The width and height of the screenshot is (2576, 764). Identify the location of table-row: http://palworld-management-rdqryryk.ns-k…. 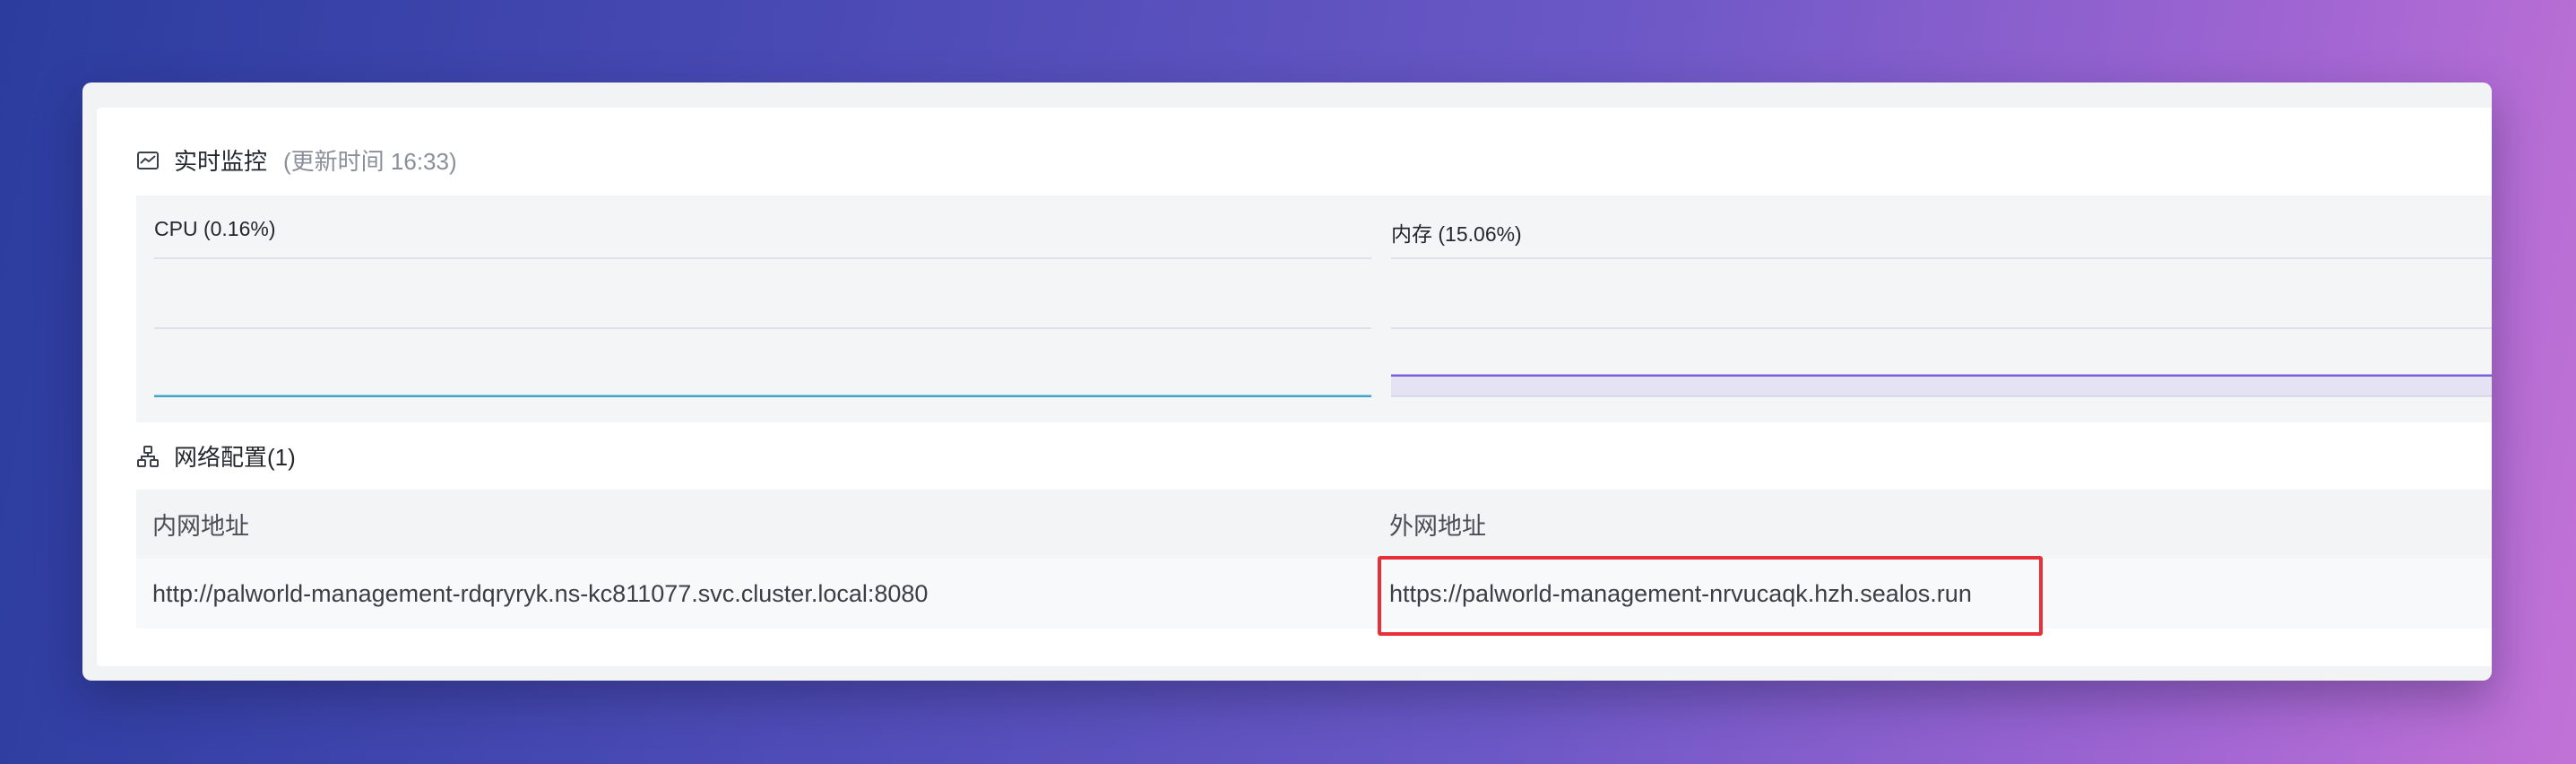
(1314, 594).